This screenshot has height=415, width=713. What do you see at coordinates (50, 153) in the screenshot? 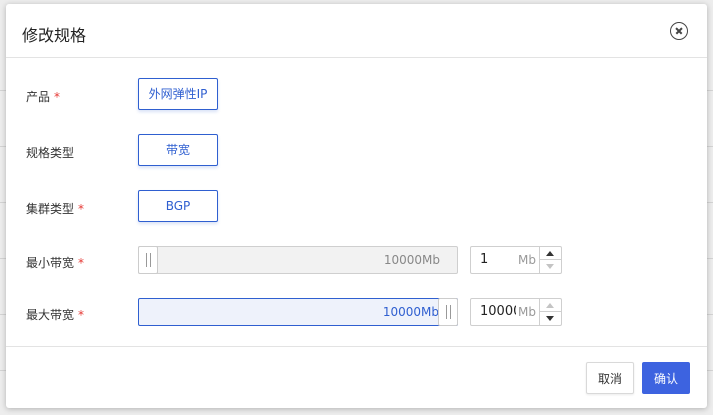
I see `spec-type-label: 规格类型` at bounding box center [50, 153].